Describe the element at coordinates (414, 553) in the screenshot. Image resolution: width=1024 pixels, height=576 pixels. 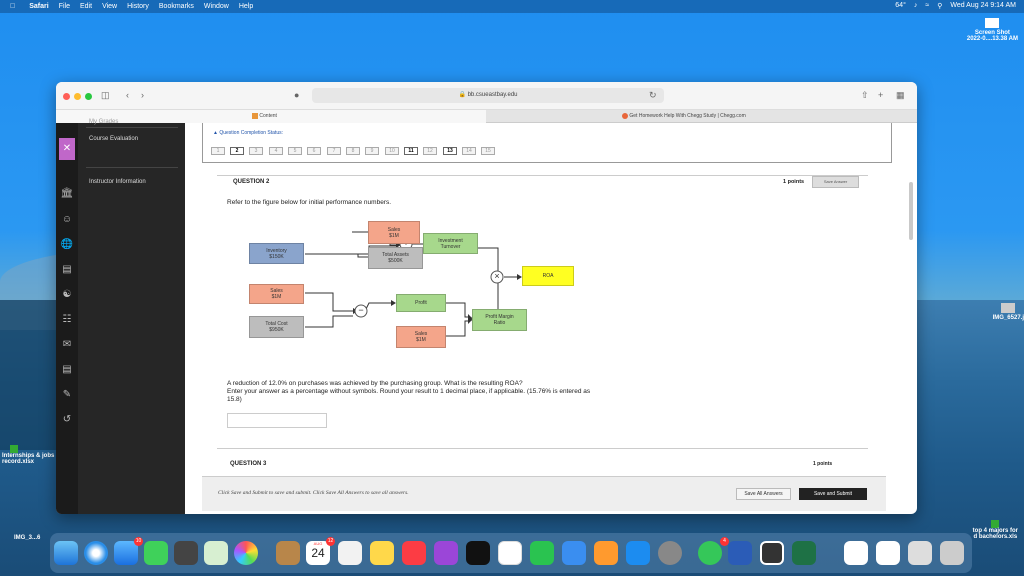
I see `music-icon` at that location.